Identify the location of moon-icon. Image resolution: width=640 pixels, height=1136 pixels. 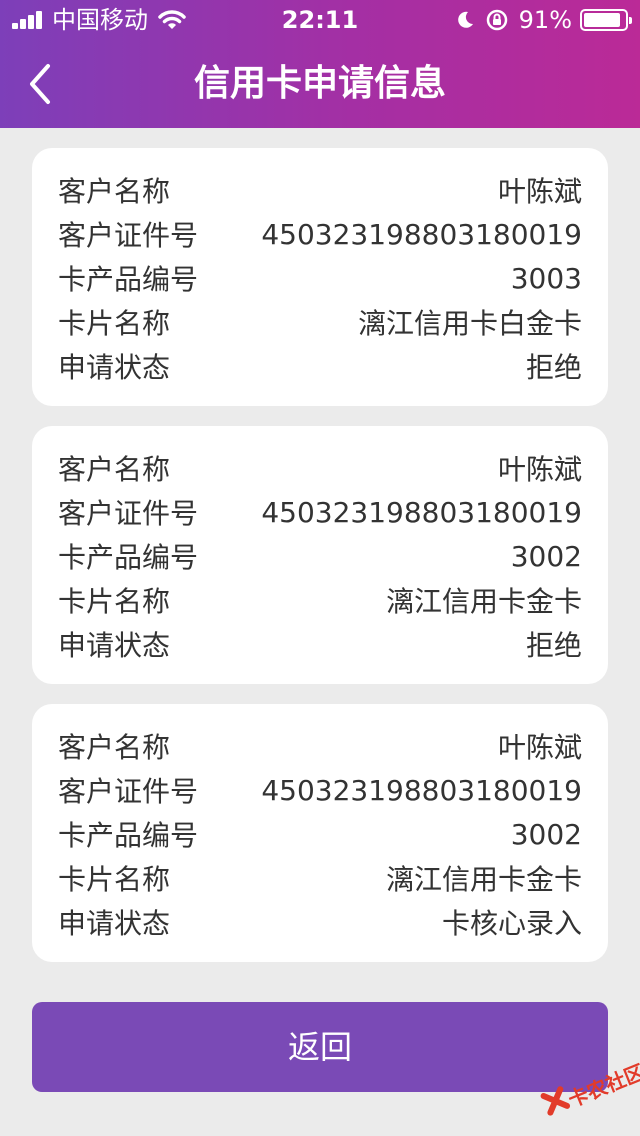
(465, 19).